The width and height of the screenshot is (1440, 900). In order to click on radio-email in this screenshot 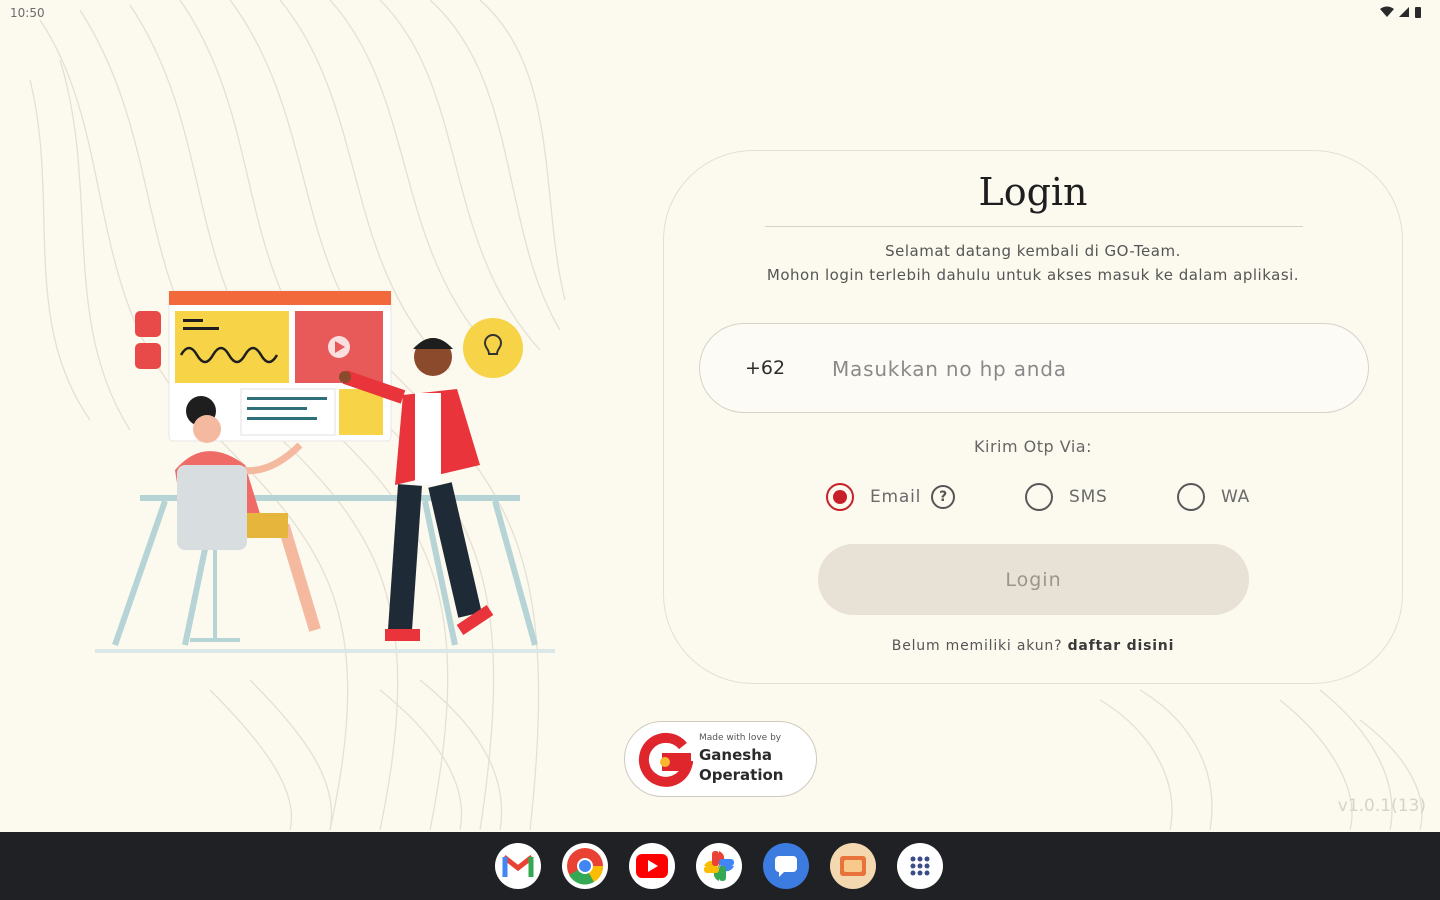, I will do `click(840, 497)`.